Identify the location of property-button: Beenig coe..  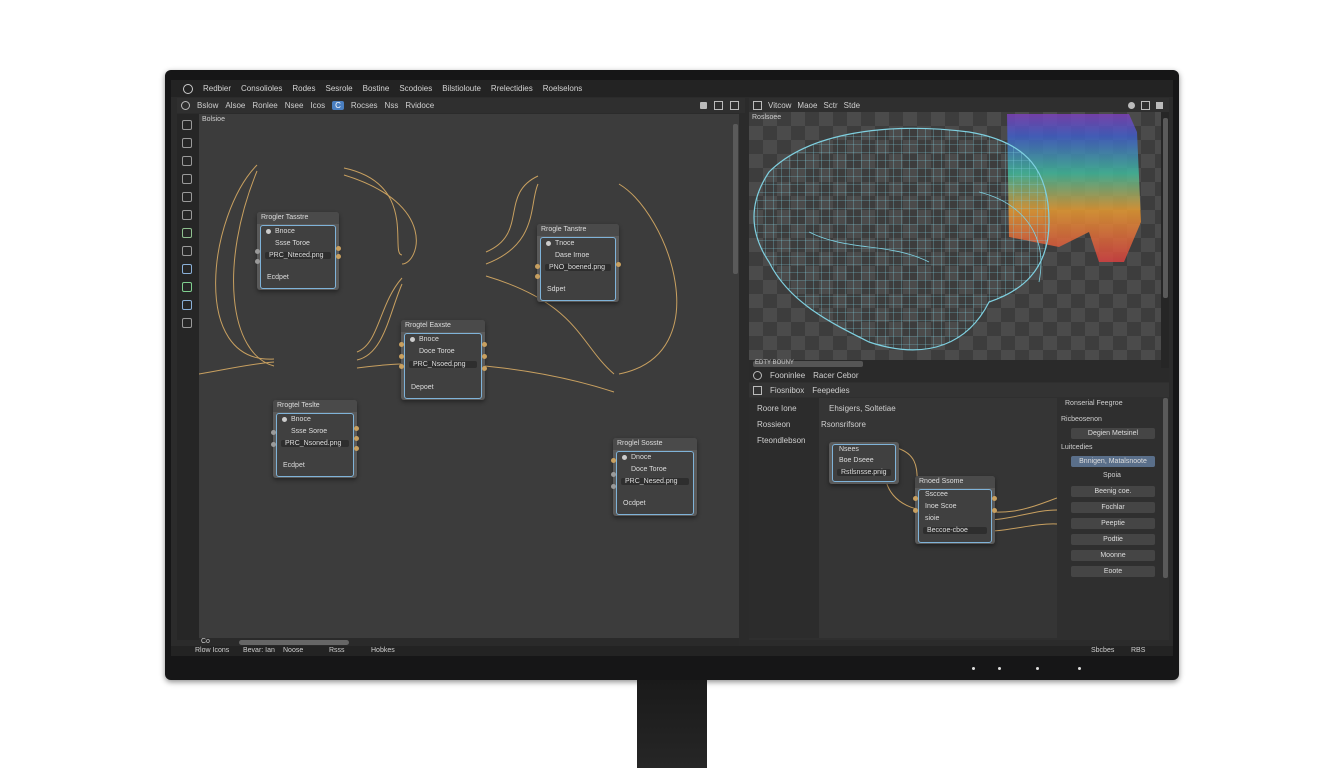
(1113, 491).